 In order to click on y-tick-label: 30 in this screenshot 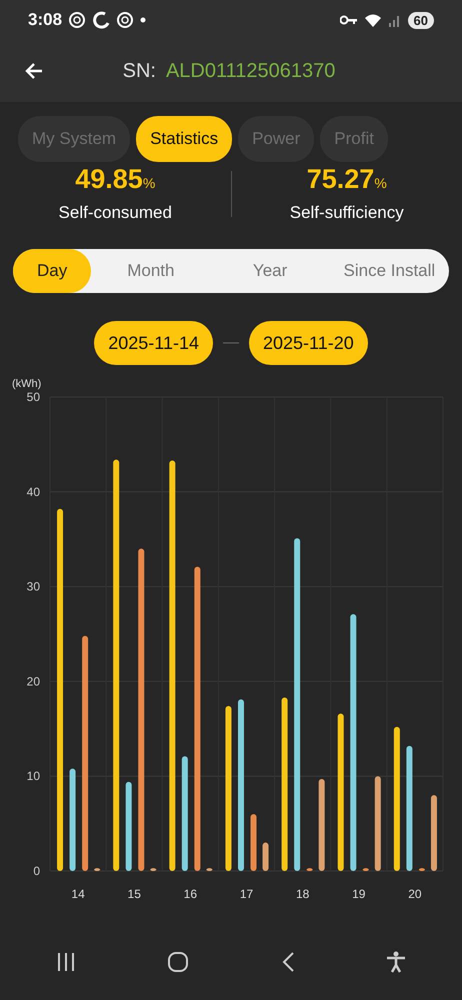, I will do `click(33, 587)`.